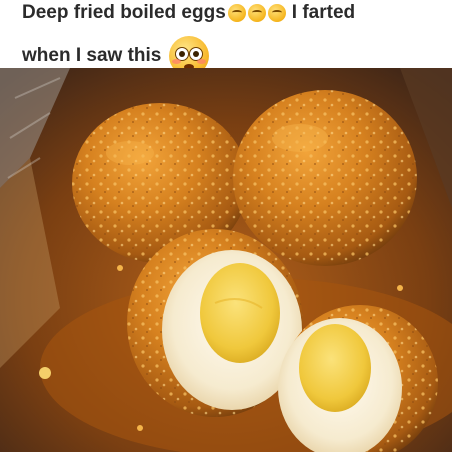 The height and width of the screenshot is (452, 452). Describe the element at coordinates (92, 55) in the screenshot. I see `caption-text-2: when I saw this` at that location.